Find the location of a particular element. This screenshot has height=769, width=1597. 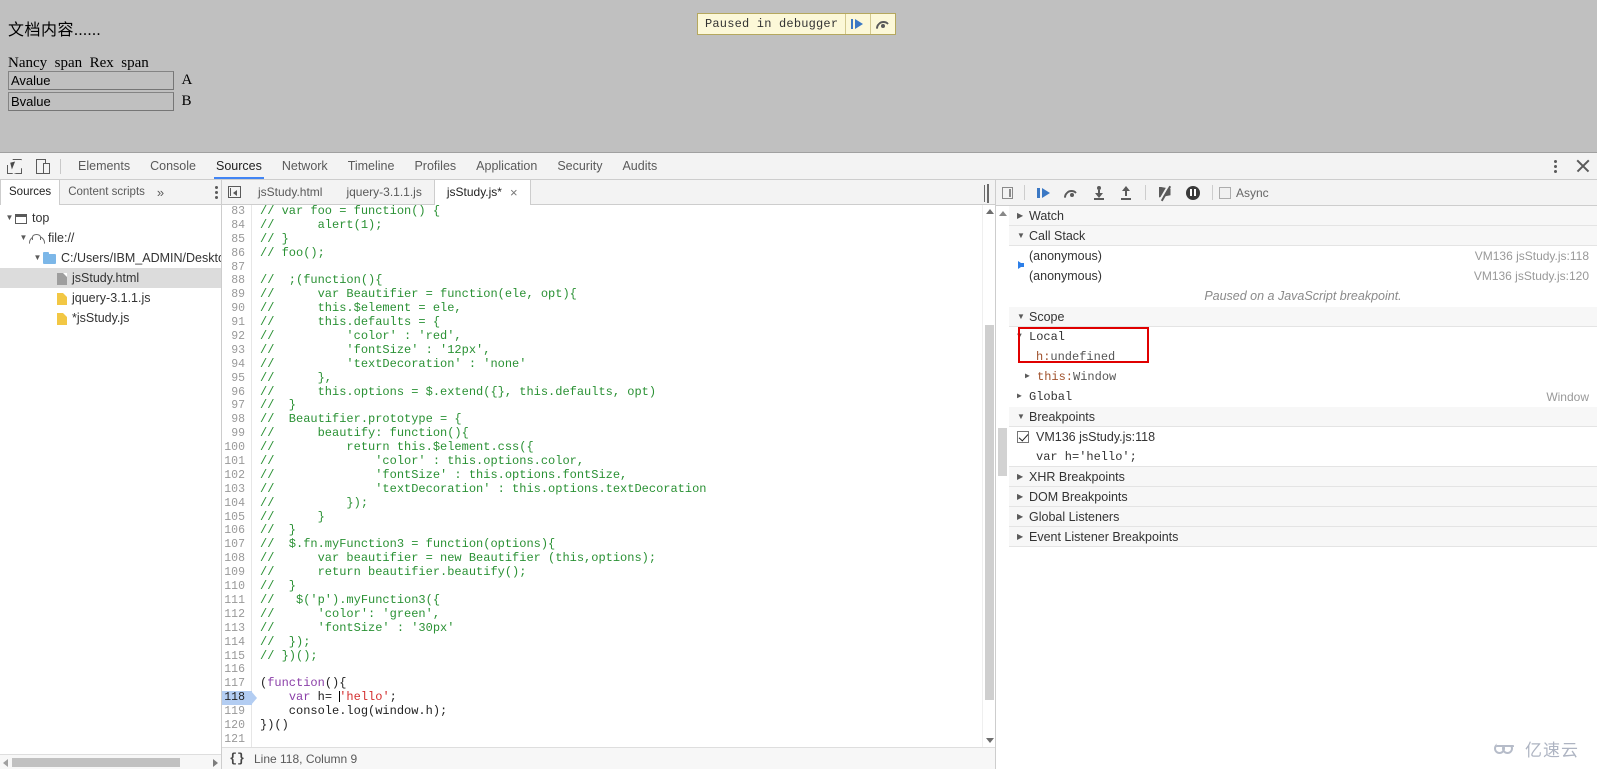

line-number: 101 is located at coordinates (237, 462).